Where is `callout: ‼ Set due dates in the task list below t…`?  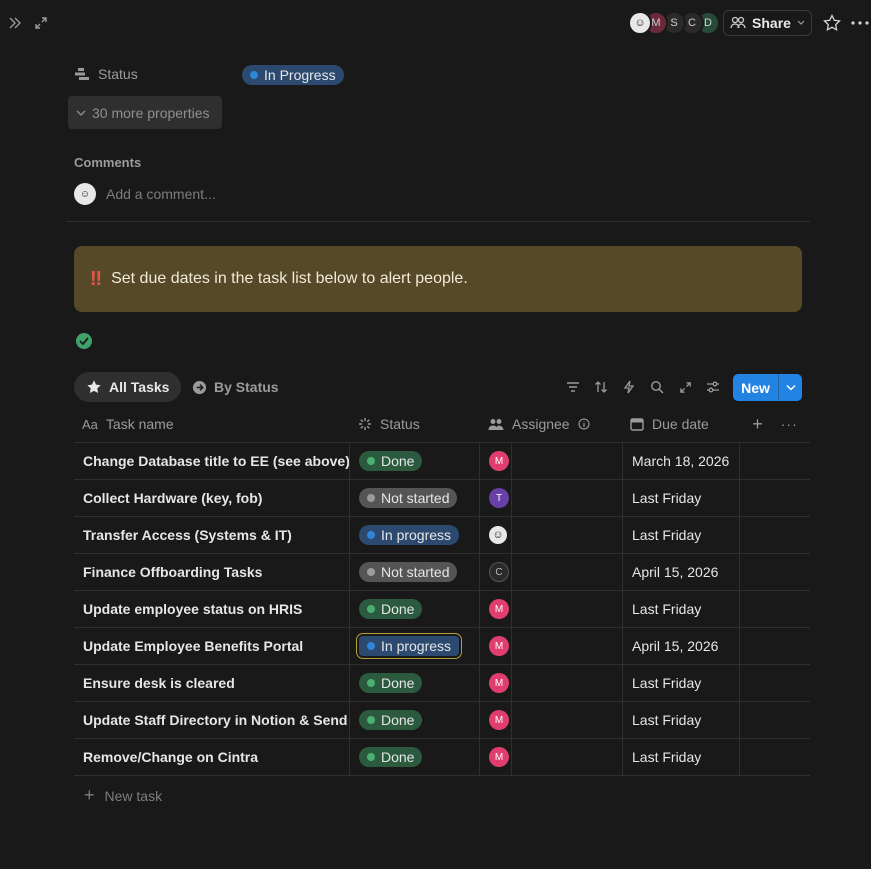
callout: ‼ Set due dates in the task list below t… is located at coordinates (438, 279).